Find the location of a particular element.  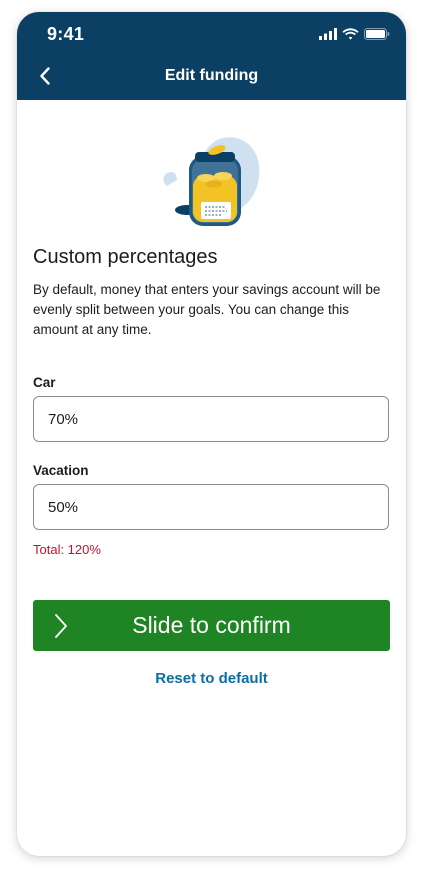

vacation-percentage-input is located at coordinates (211, 507).